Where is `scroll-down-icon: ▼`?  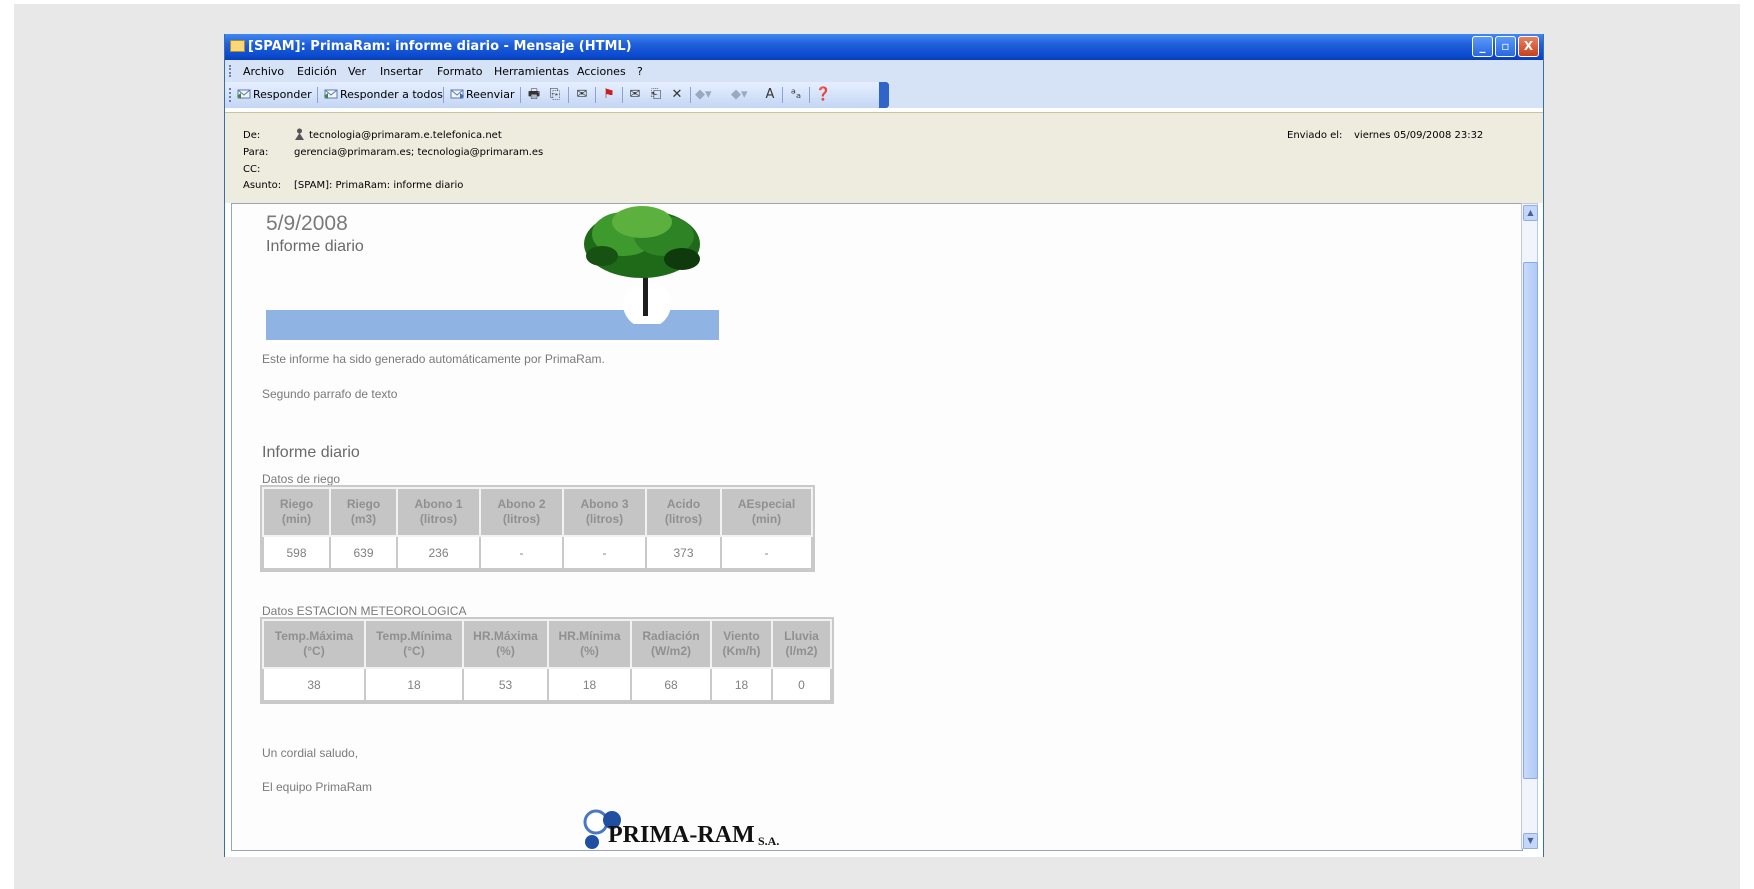
scroll-down-icon: ▼ is located at coordinates (1530, 841).